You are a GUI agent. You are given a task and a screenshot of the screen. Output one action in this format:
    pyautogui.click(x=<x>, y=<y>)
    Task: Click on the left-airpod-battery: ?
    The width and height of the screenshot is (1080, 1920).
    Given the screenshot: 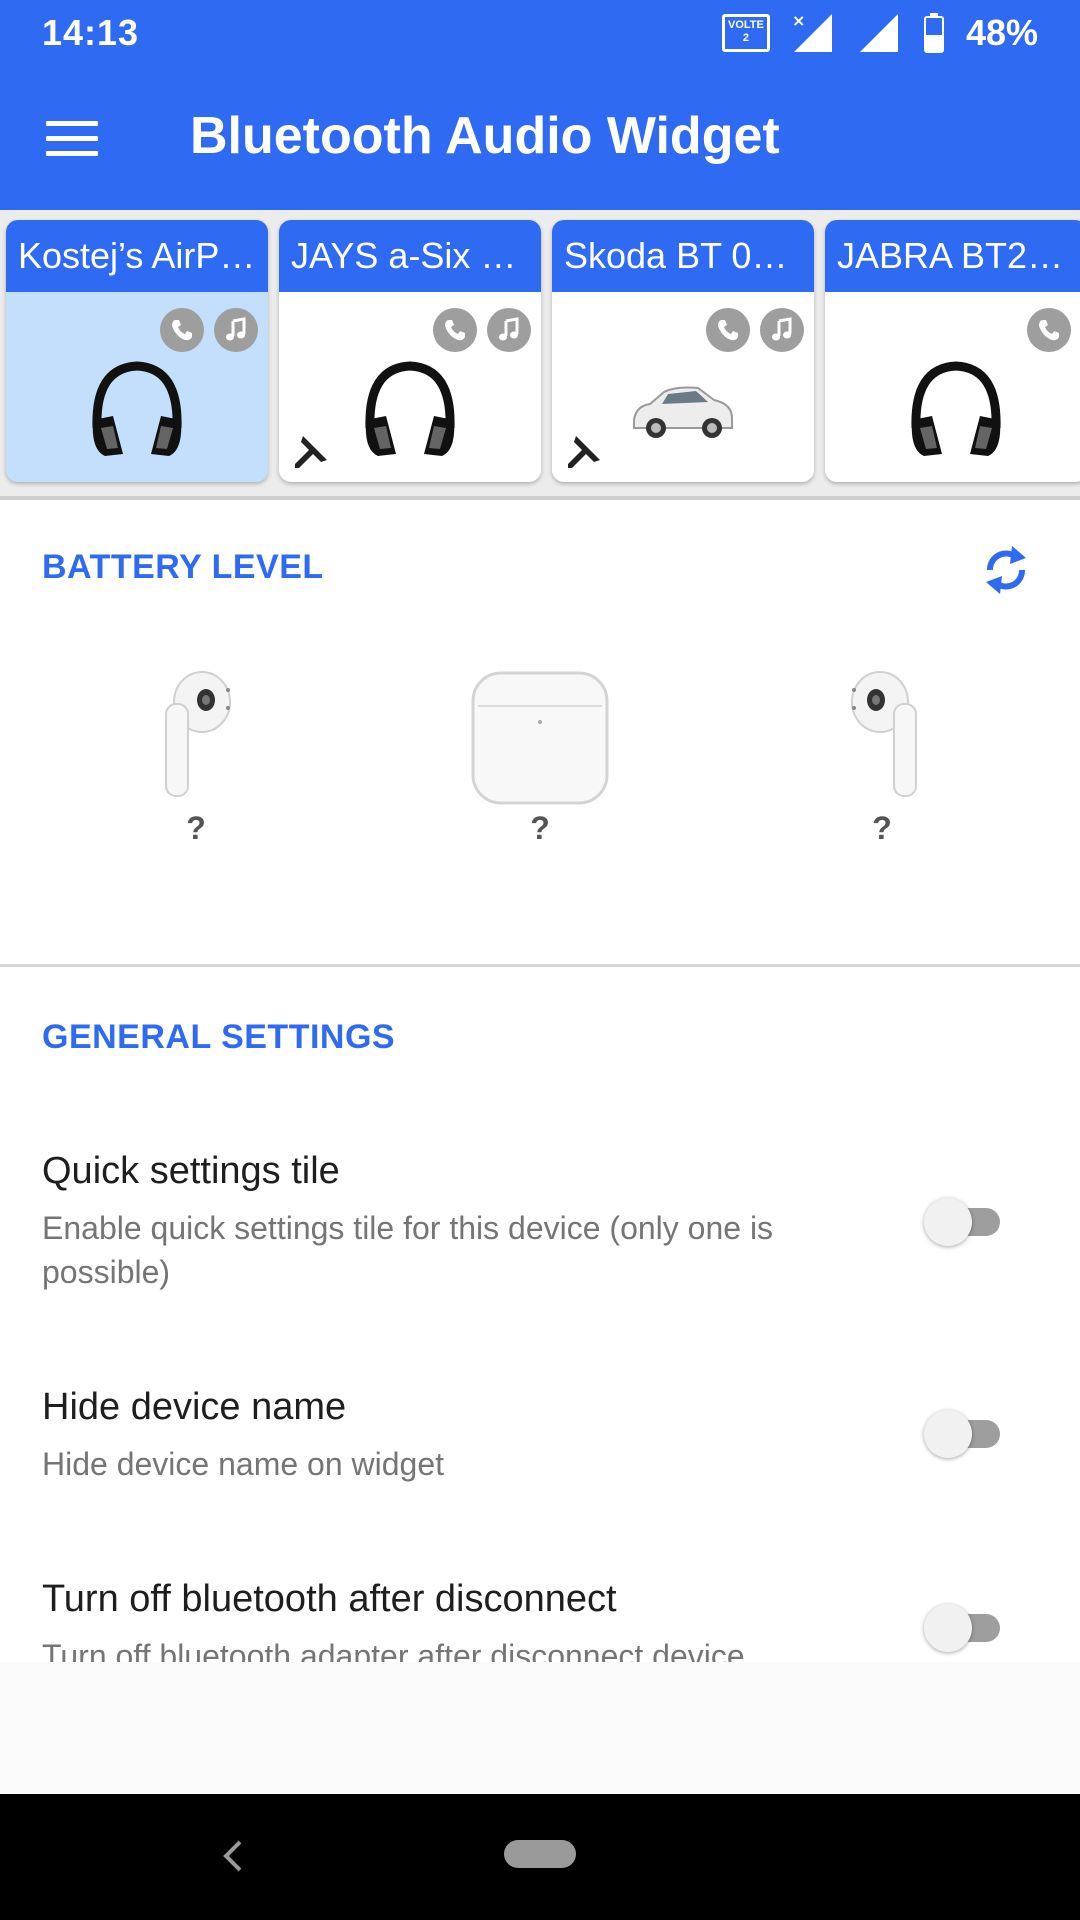 What is the action you would take?
    pyautogui.click(x=196, y=828)
    